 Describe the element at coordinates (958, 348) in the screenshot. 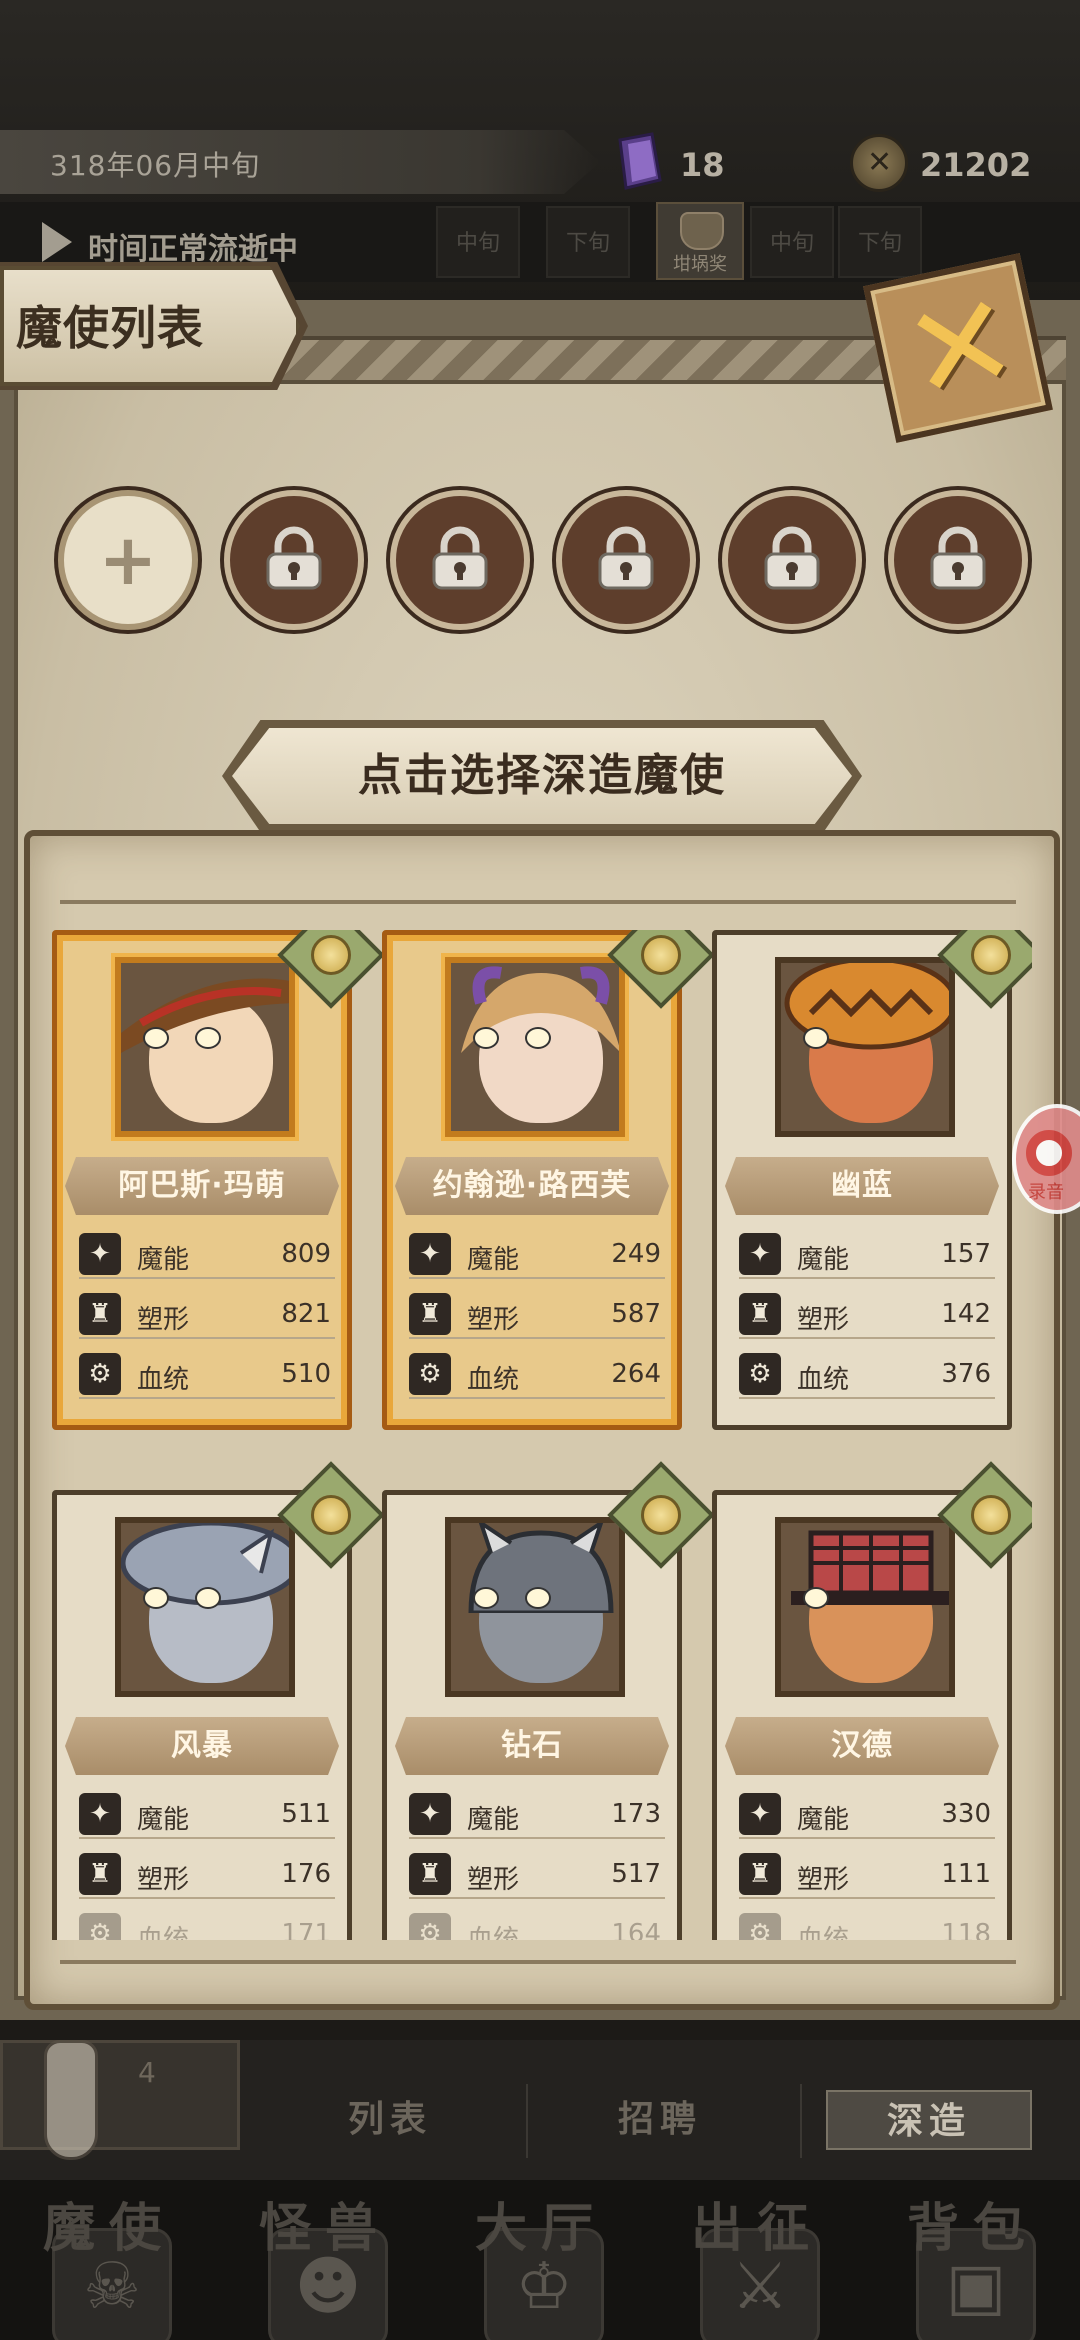

I see `close-button: ✕` at that location.